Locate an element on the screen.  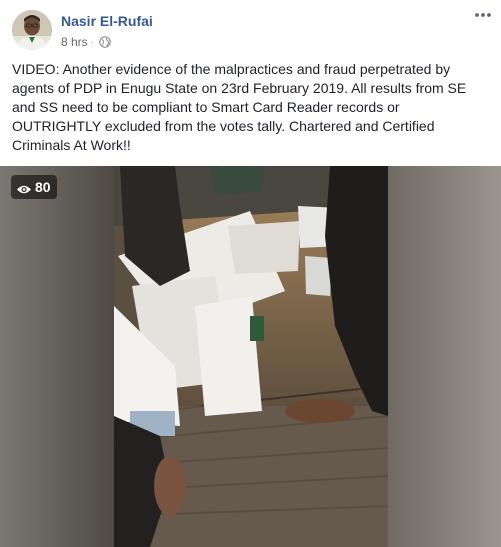
more-options-button is located at coordinates (483, 15).